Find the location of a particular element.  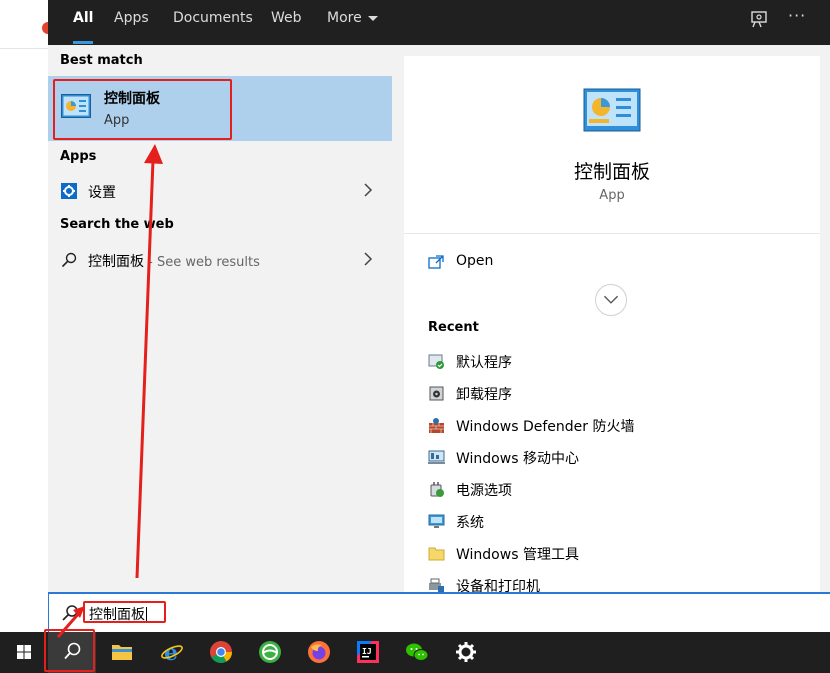

chrome-icon is located at coordinates (221, 652).